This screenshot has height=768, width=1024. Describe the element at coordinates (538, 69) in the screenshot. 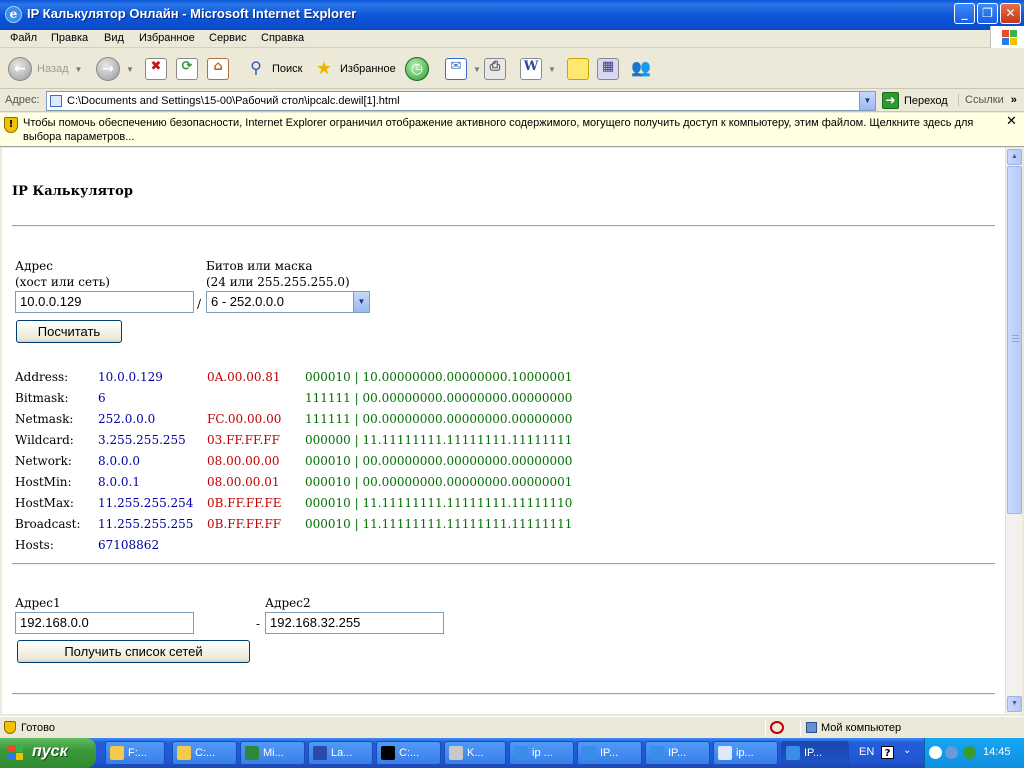

I see `edit-button: W ▼` at that location.